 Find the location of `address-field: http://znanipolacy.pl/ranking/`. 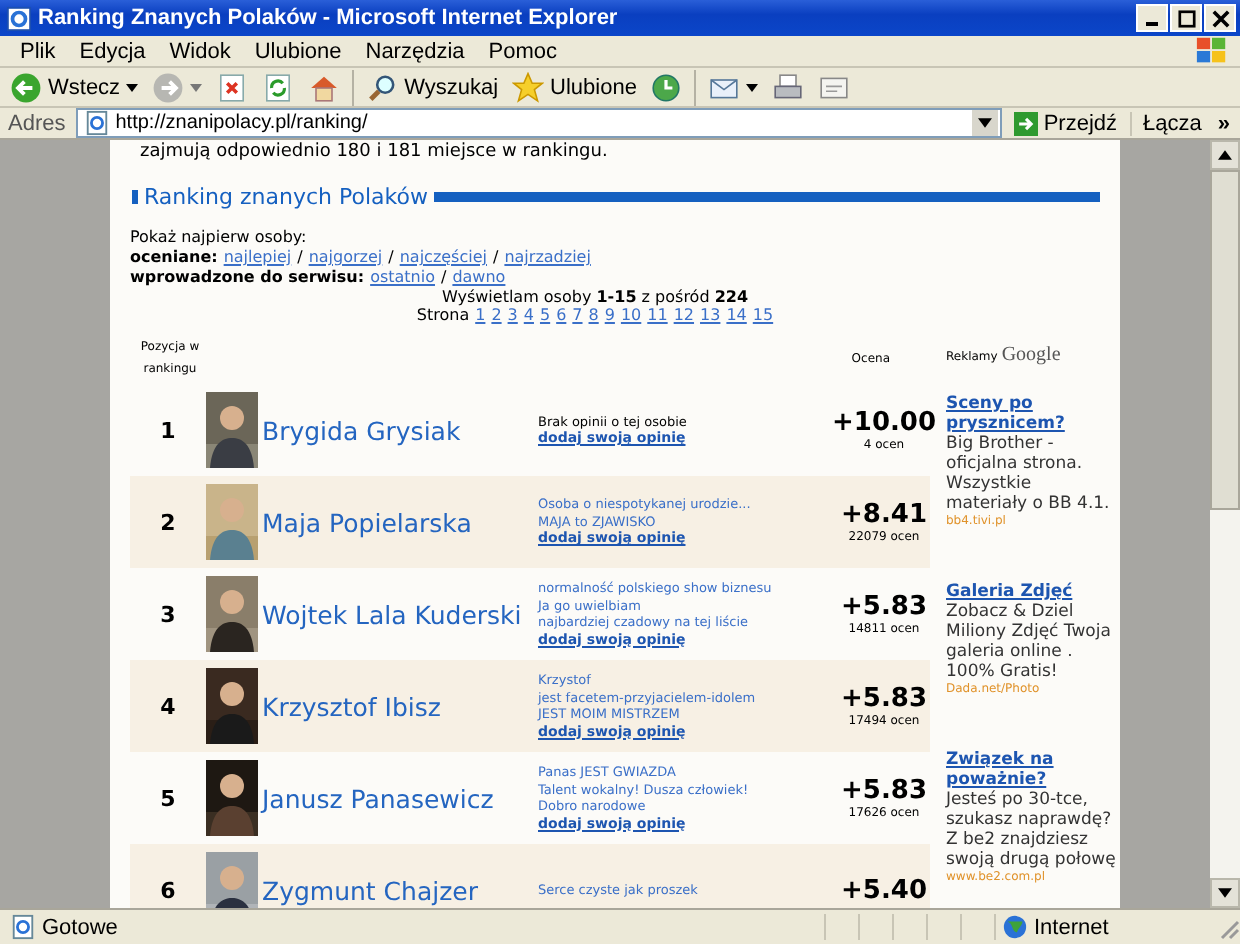

address-field: http://znanipolacy.pl/ranking/ is located at coordinates (538, 123).